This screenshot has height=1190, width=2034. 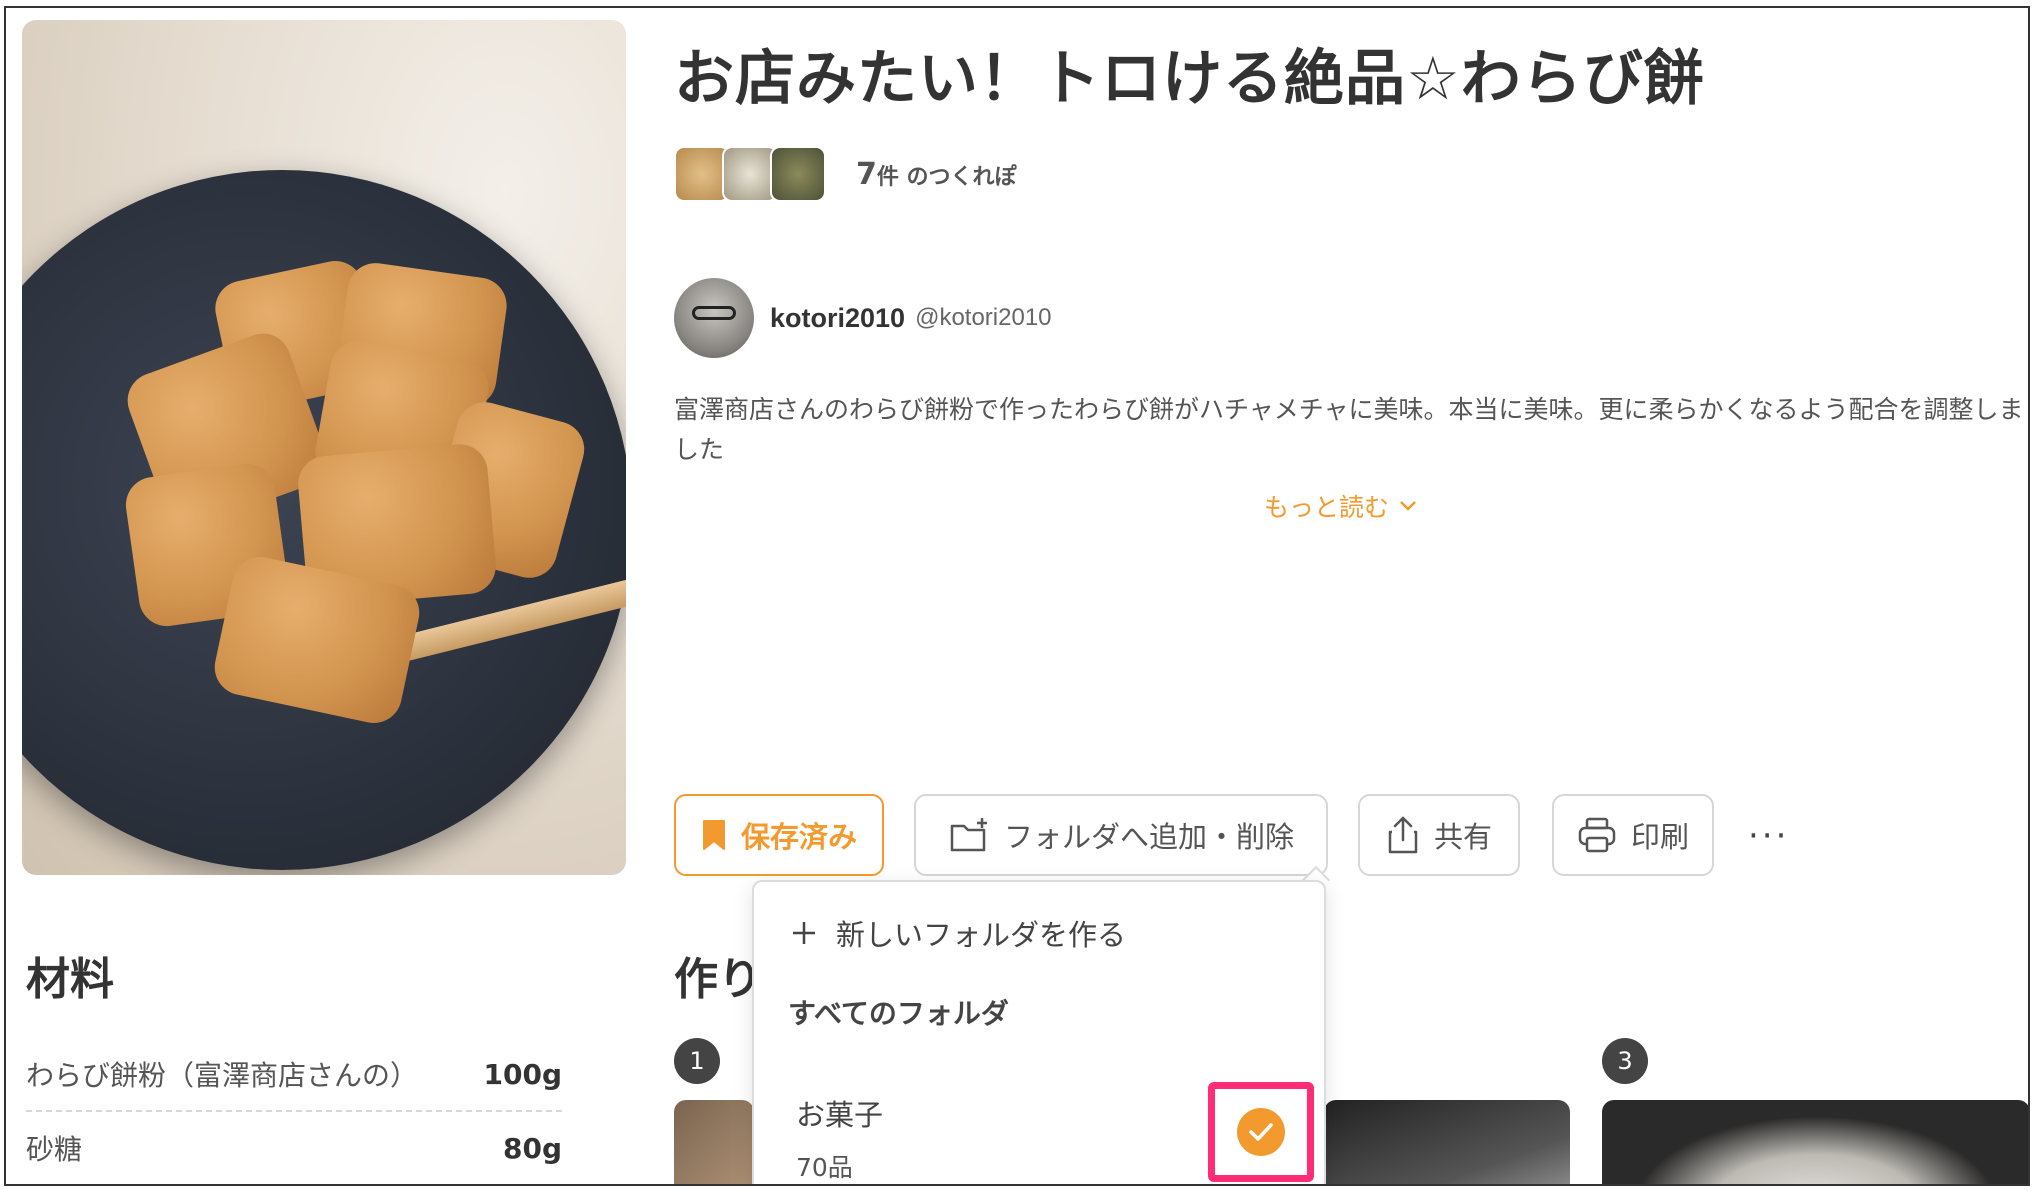 I want to click on bookmark-icon, so click(x=713, y=835).